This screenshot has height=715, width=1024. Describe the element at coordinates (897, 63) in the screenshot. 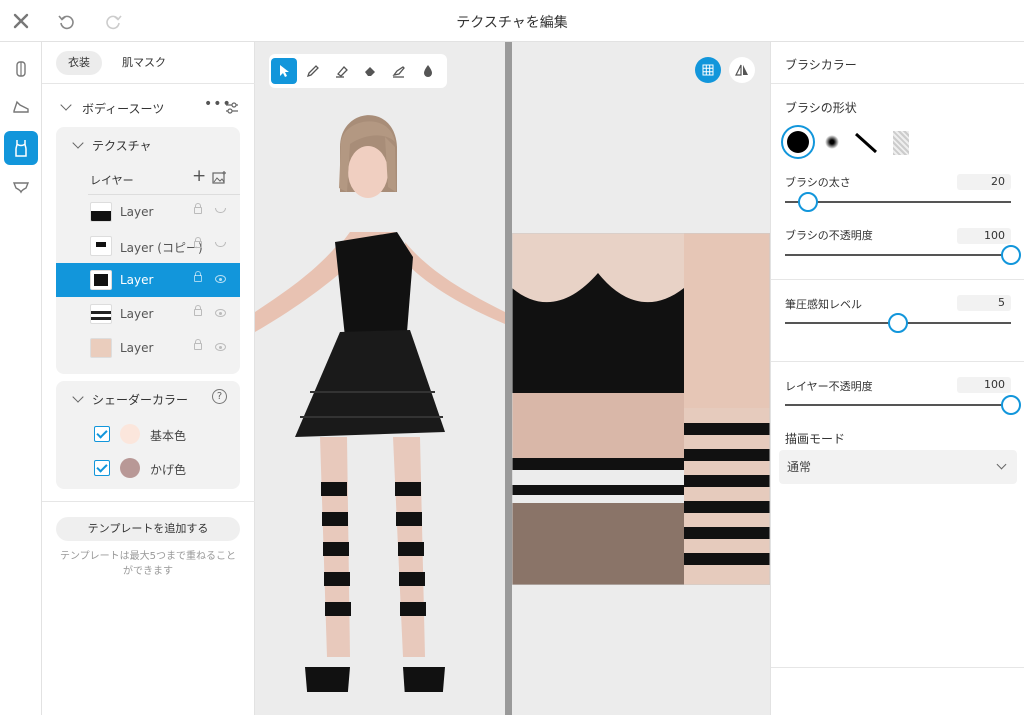

I see `brush-color-section: ブラシカラー` at that location.